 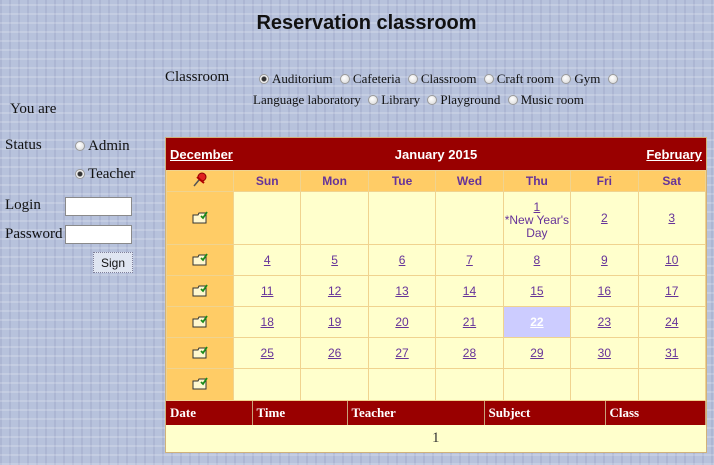 What do you see at coordinates (612, 79) in the screenshot?
I see `classroom-radio-language-laboratory` at bounding box center [612, 79].